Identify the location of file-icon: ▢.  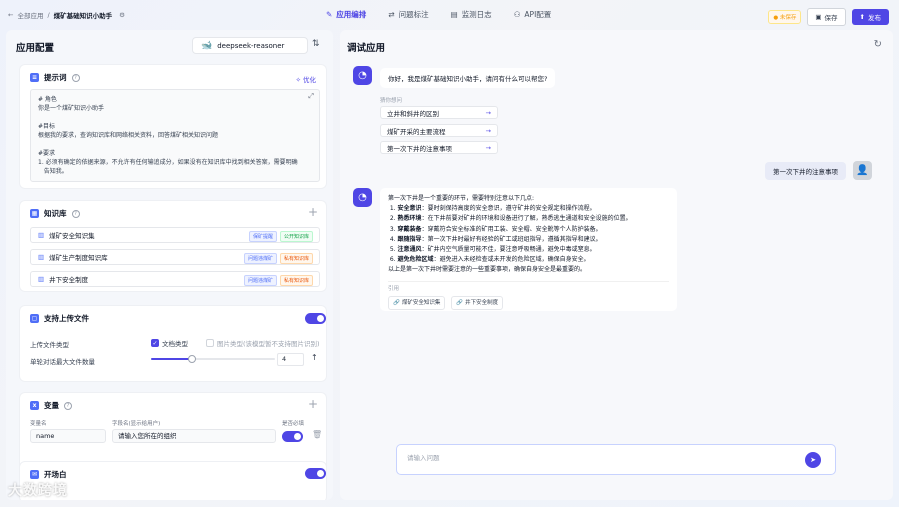
(34, 318).